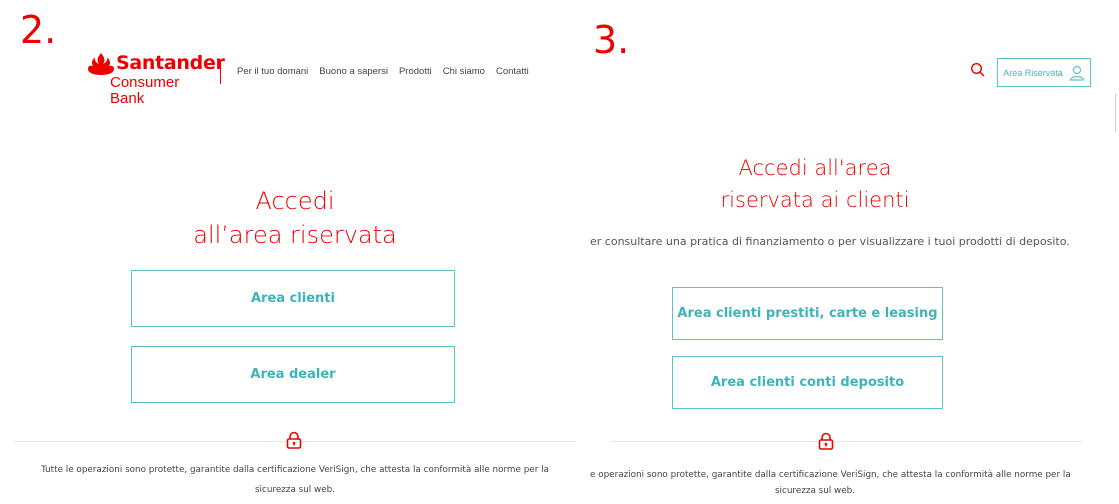 The width and height of the screenshot is (1119, 504). Describe the element at coordinates (1117, 113) in the screenshot. I see `scrollbar` at that location.